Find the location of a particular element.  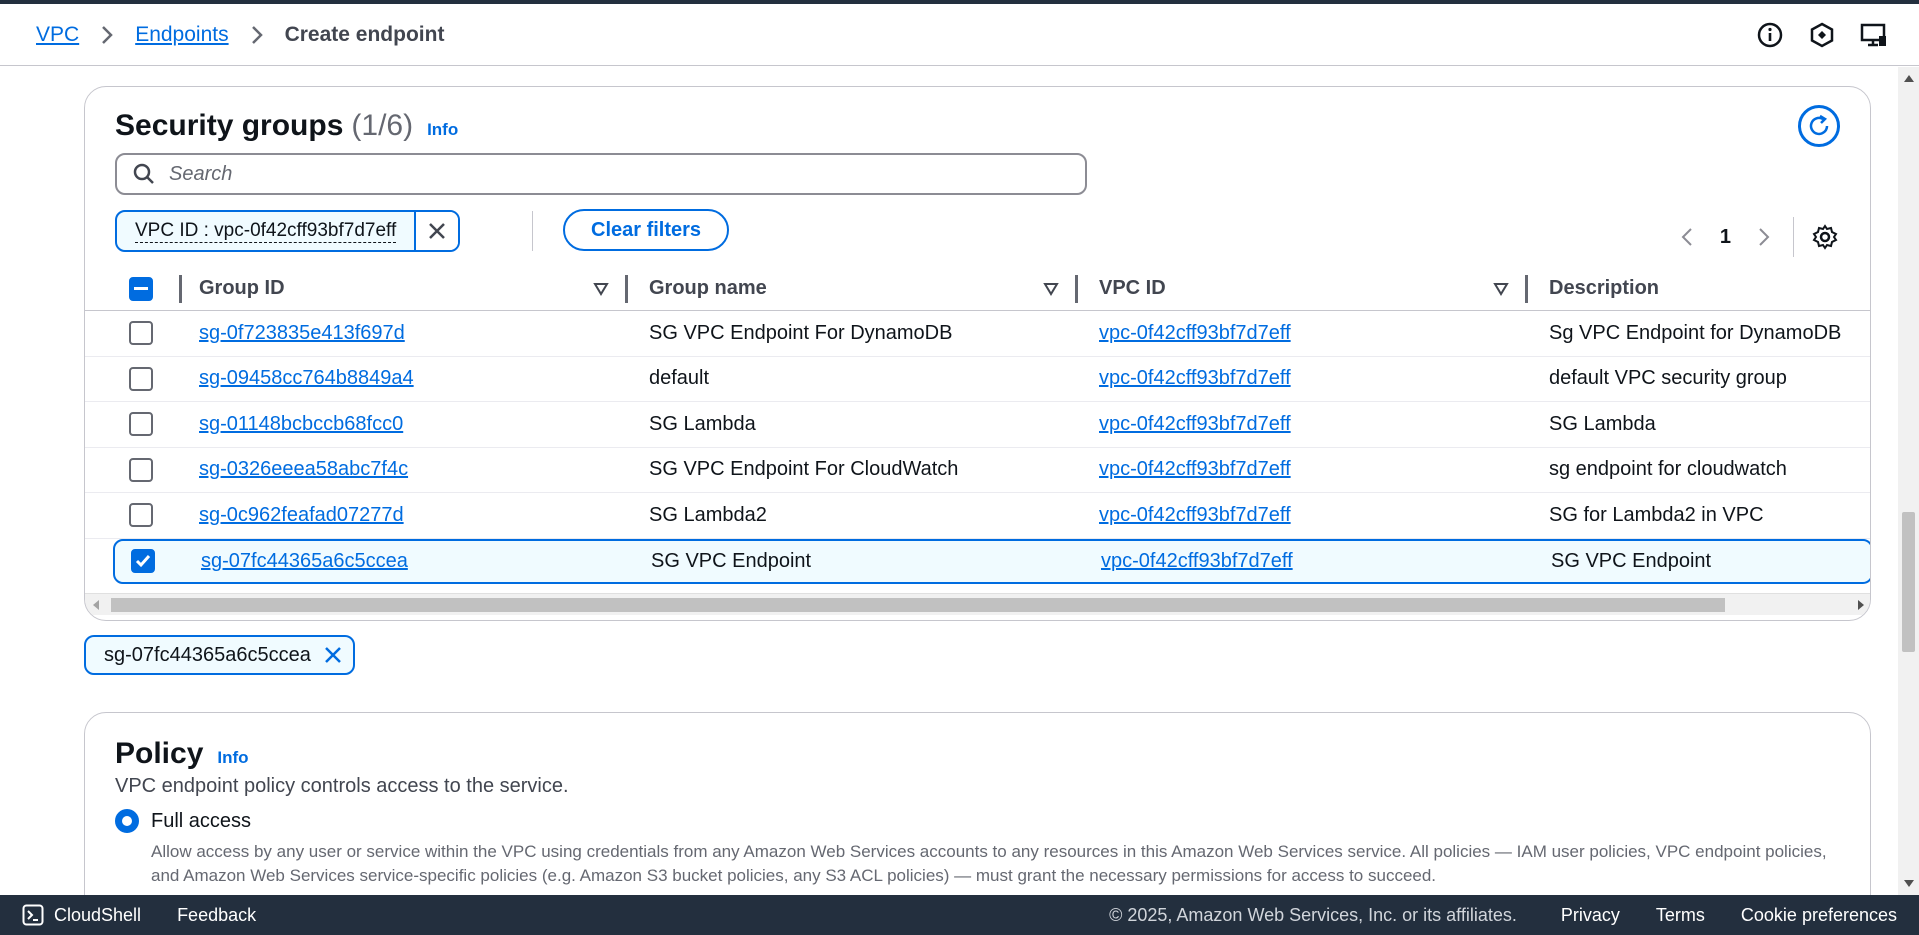

description-cell: Sg VPC Endpoint for DynamoDB is located at coordinates (1695, 332).